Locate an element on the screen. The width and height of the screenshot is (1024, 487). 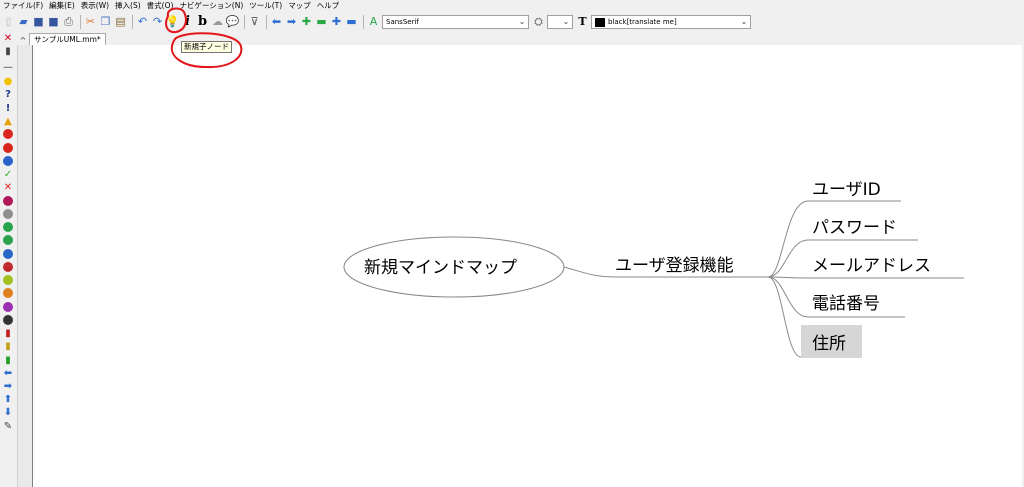
info-icon is located at coordinates (8, 161).